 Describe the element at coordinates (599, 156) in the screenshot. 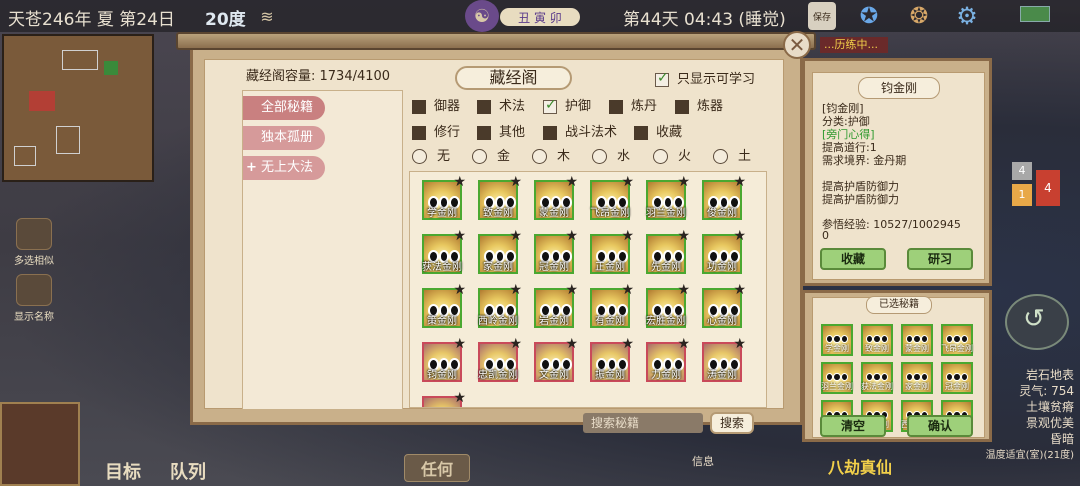

I see `radio` at that location.